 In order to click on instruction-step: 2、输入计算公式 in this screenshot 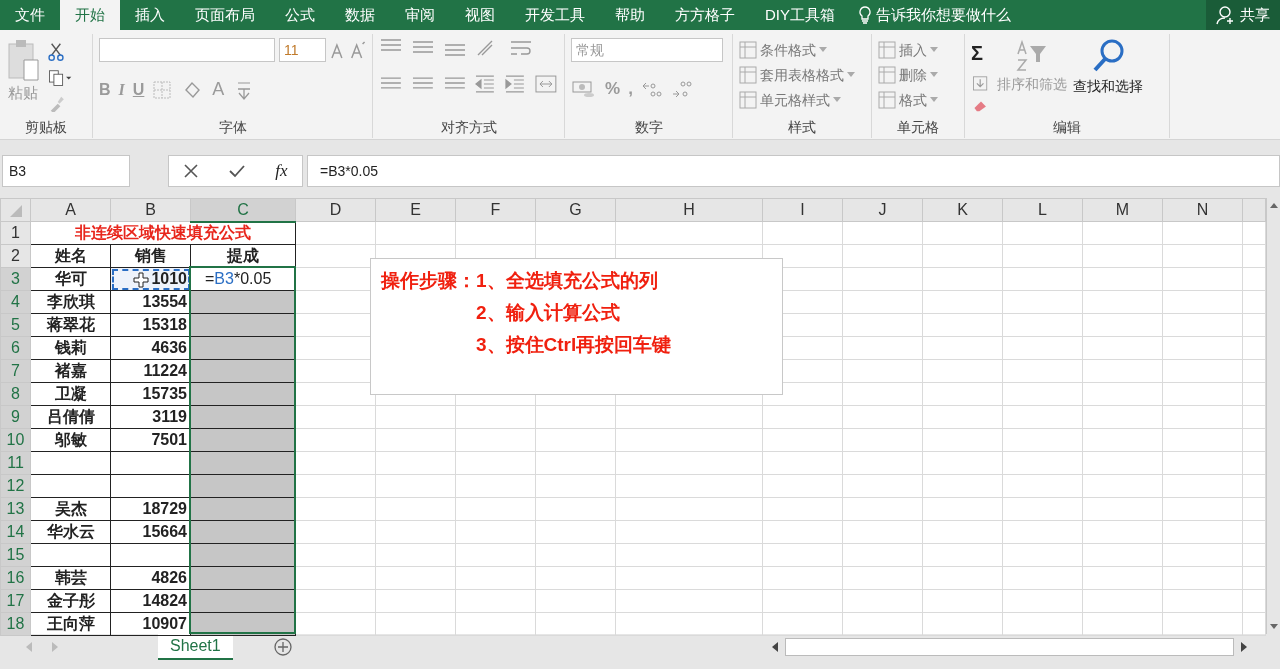, I will do `click(574, 315)`.